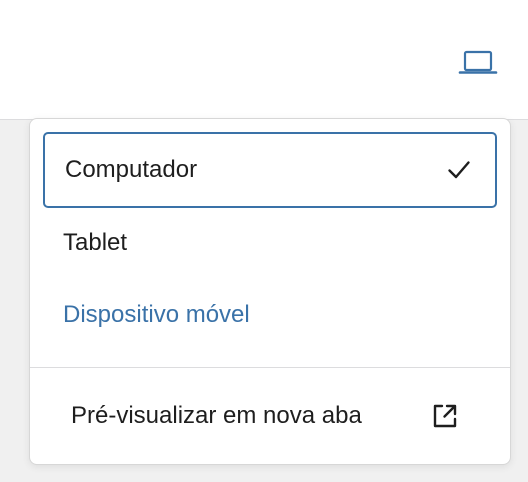 The height and width of the screenshot is (482, 528). I want to click on device-option-label: Computador, so click(131, 169).